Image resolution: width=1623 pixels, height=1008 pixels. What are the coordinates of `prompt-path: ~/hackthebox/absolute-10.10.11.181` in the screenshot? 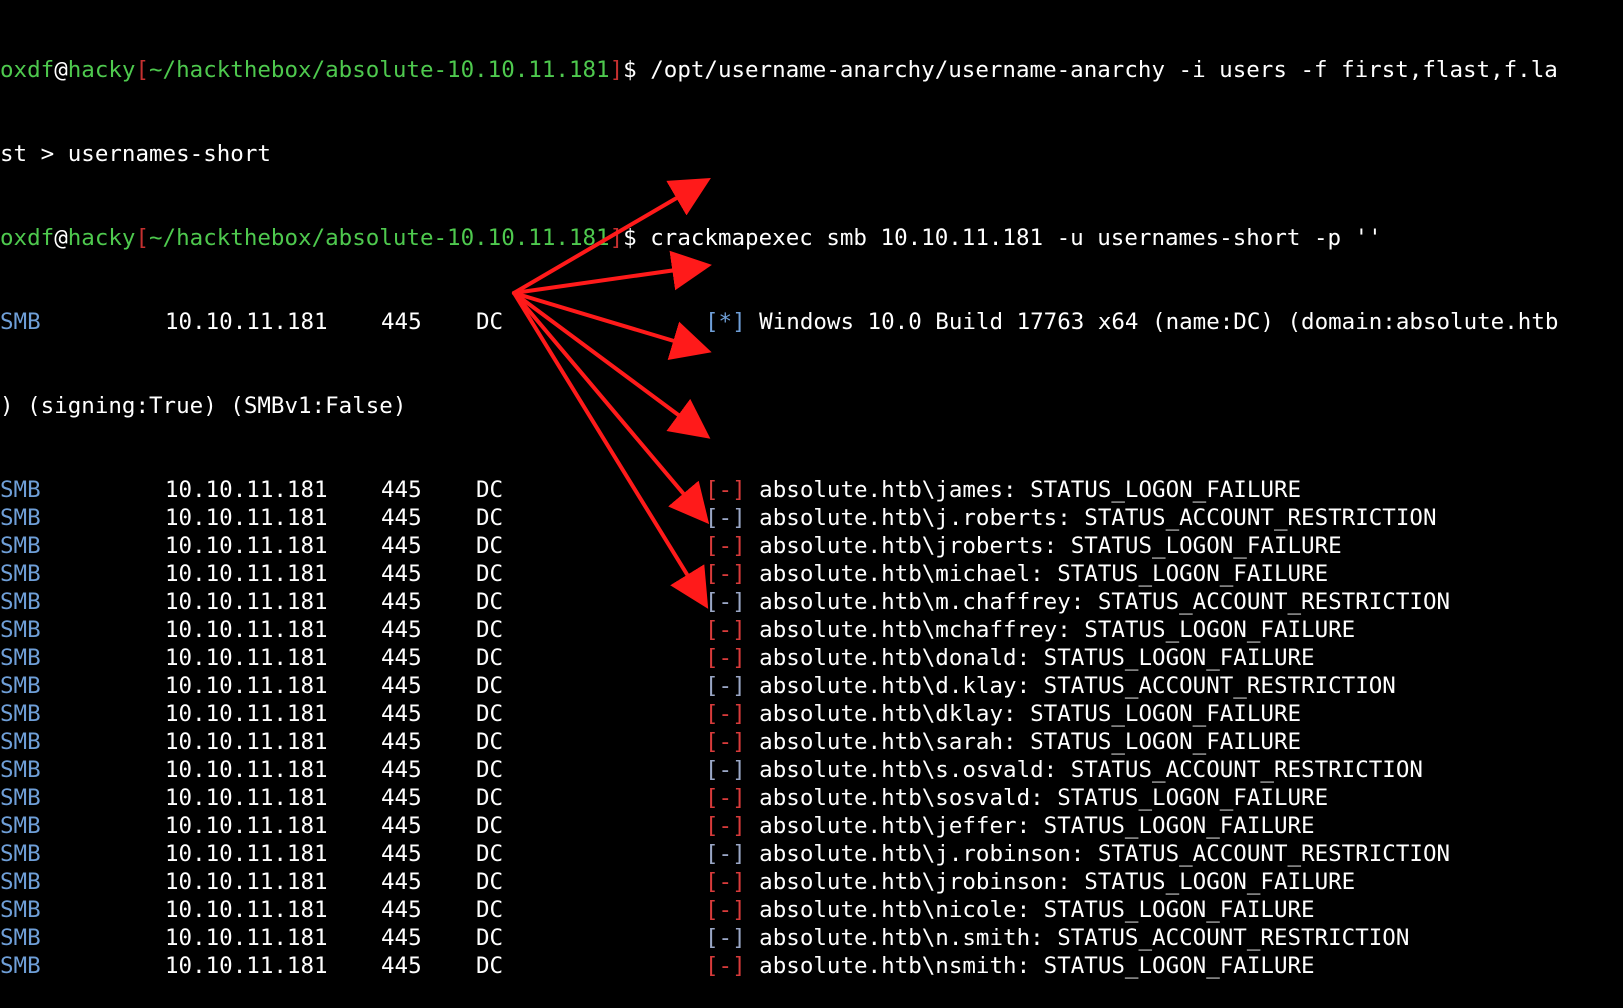 It's located at (379, 238).